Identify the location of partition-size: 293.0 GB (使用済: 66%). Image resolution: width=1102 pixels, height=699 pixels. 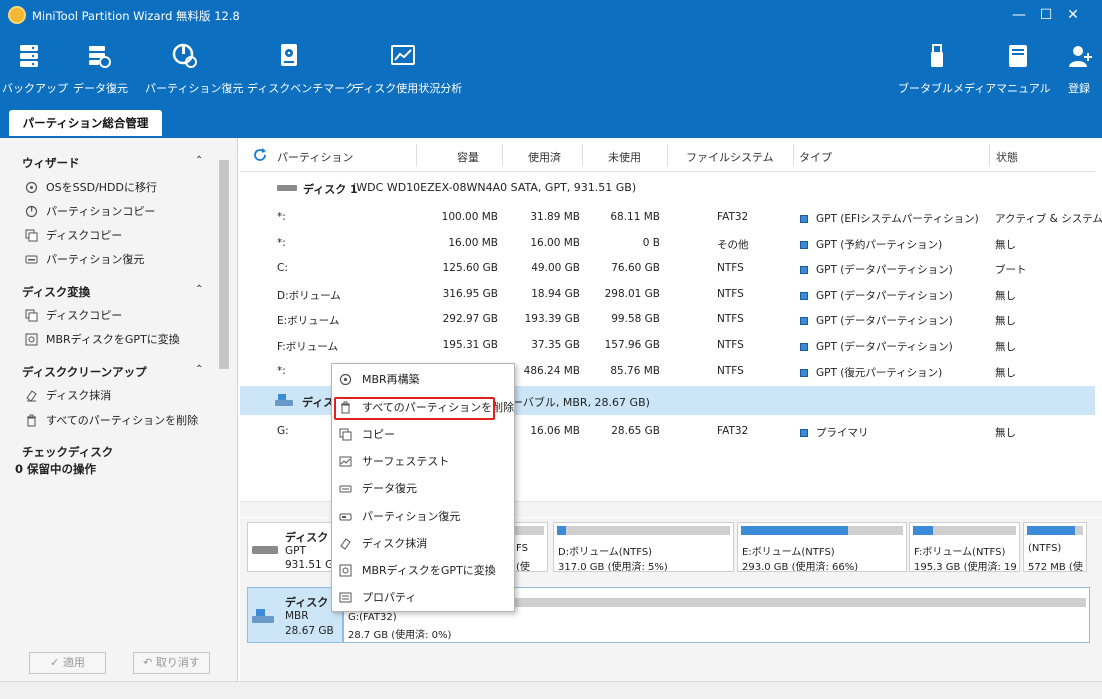
(800, 567).